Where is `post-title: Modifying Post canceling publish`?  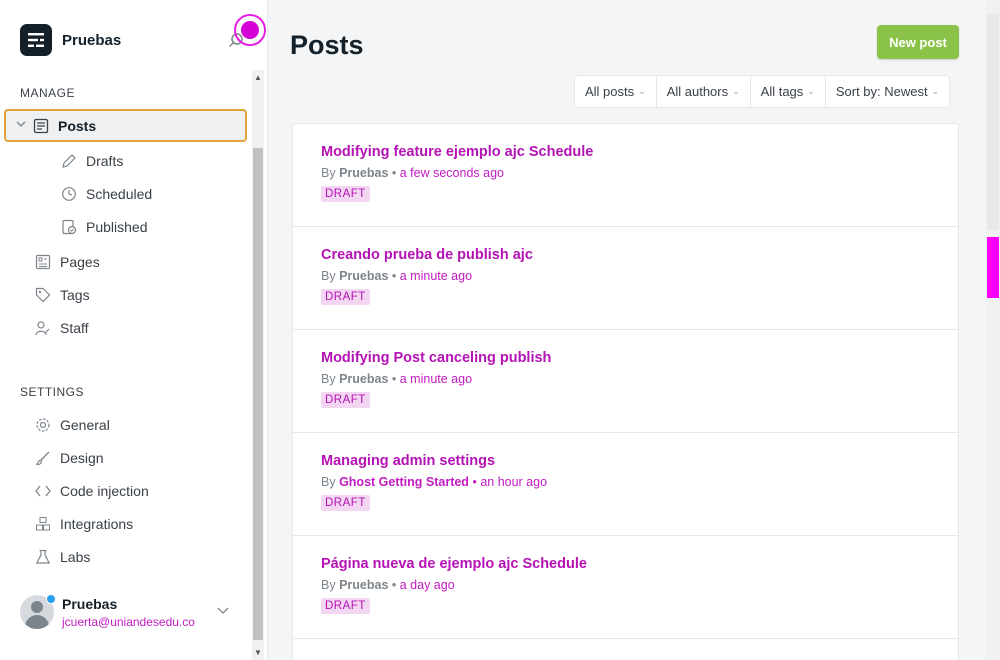 post-title: Modifying Post canceling publish is located at coordinates (625, 358).